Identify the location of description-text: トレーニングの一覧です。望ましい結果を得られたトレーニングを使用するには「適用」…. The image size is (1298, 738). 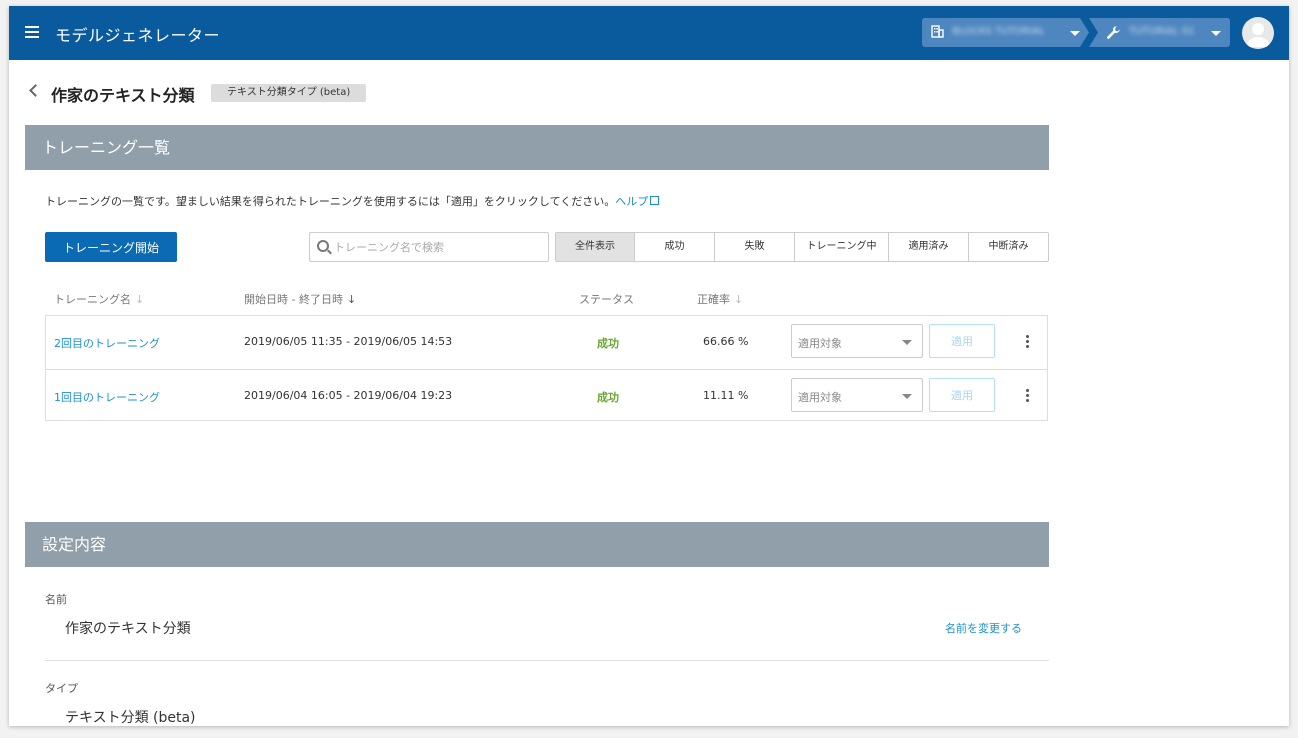
(330, 201).